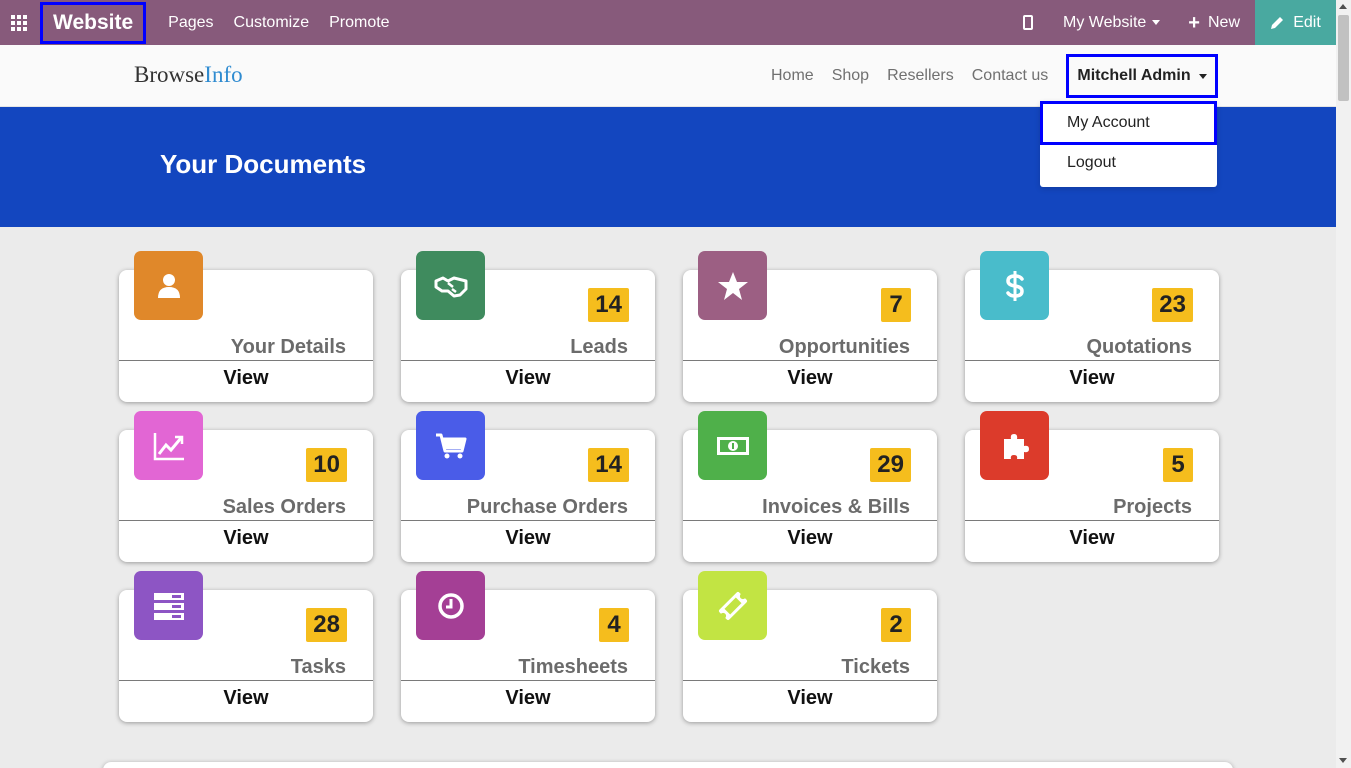  What do you see at coordinates (318, 667) in the screenshot?
I see `card-label: Tasks` at bounding box center [318, 667].